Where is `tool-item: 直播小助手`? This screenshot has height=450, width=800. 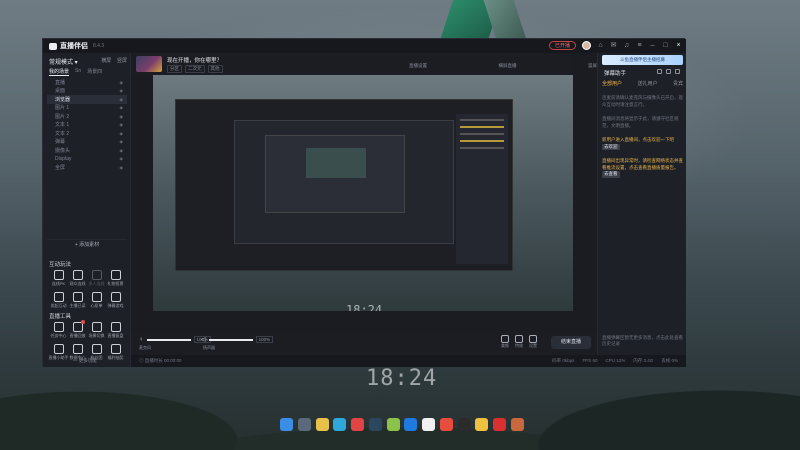 tool-item: 直播小助手 is located at coordinates (59, 352).